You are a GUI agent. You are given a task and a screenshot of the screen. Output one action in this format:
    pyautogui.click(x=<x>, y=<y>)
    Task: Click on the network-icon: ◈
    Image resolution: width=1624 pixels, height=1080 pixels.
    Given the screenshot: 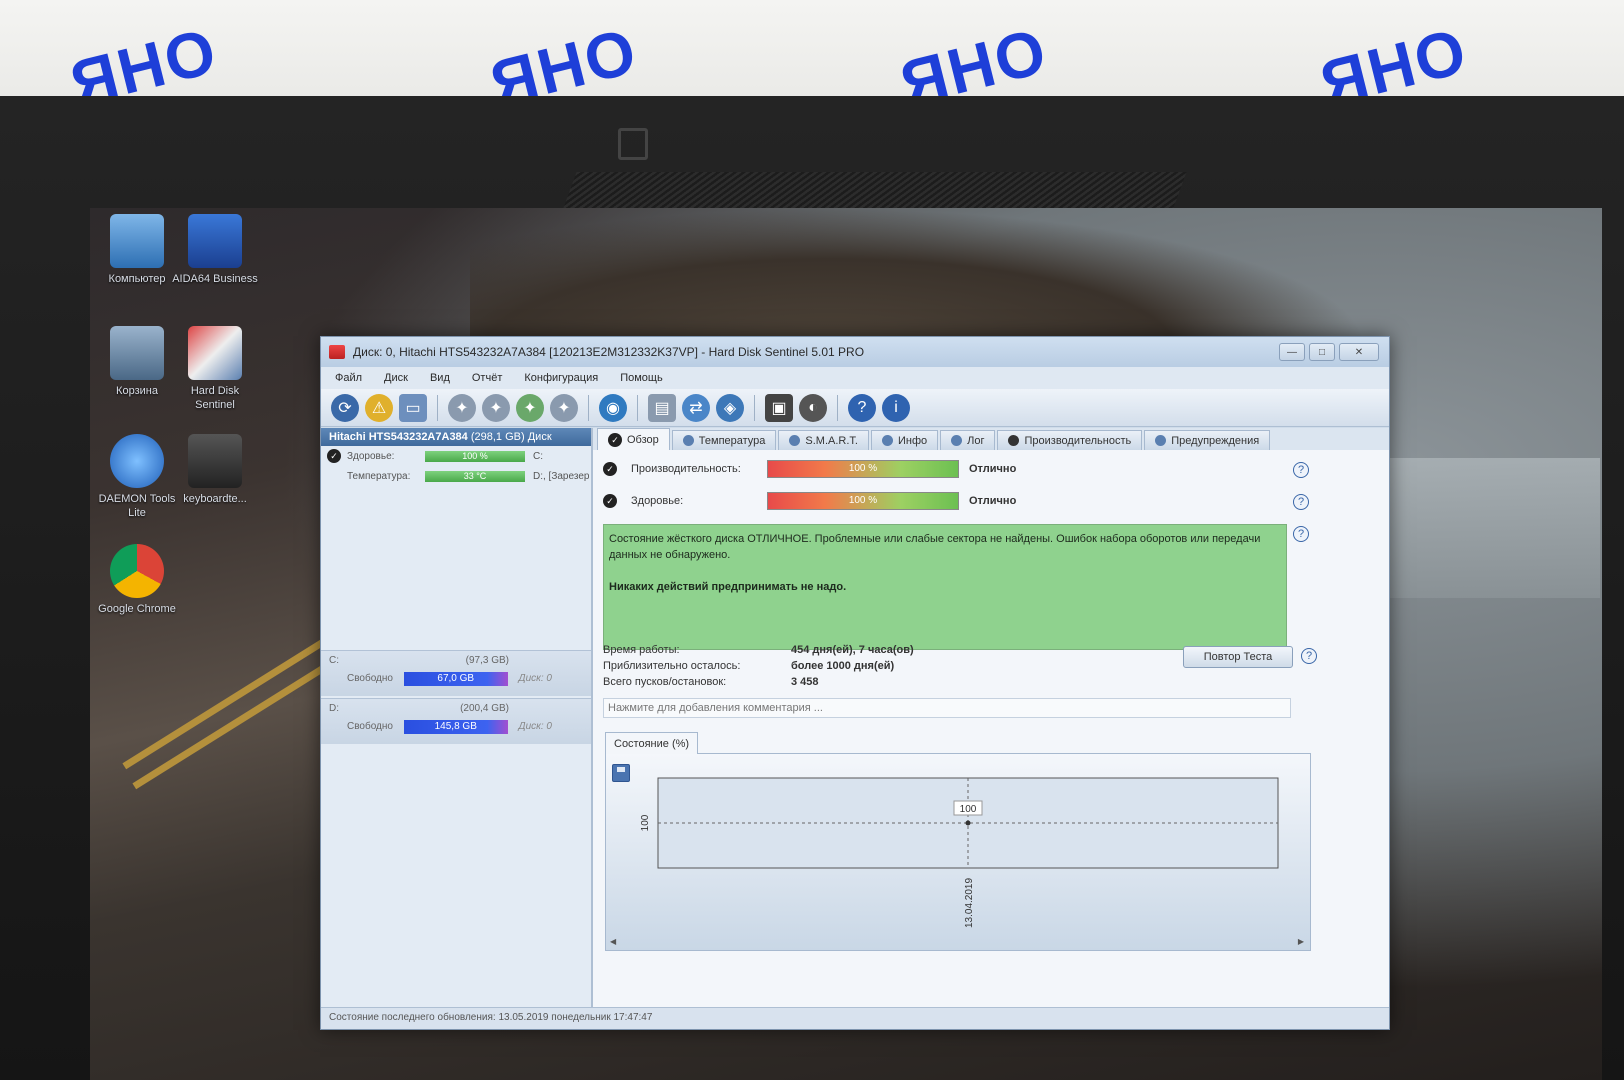 What is the action you would take?
    pyautogui.click(x=730, y=407)
    